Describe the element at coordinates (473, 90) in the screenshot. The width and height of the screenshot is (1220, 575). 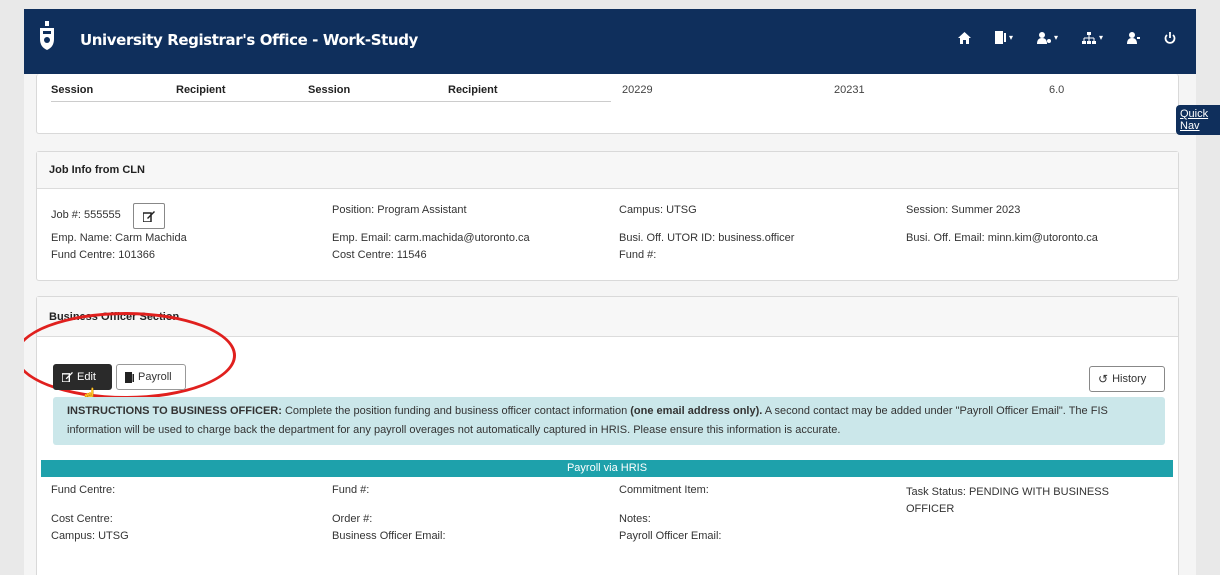
I see `col-header-recipient-2: Recipient` at that location.